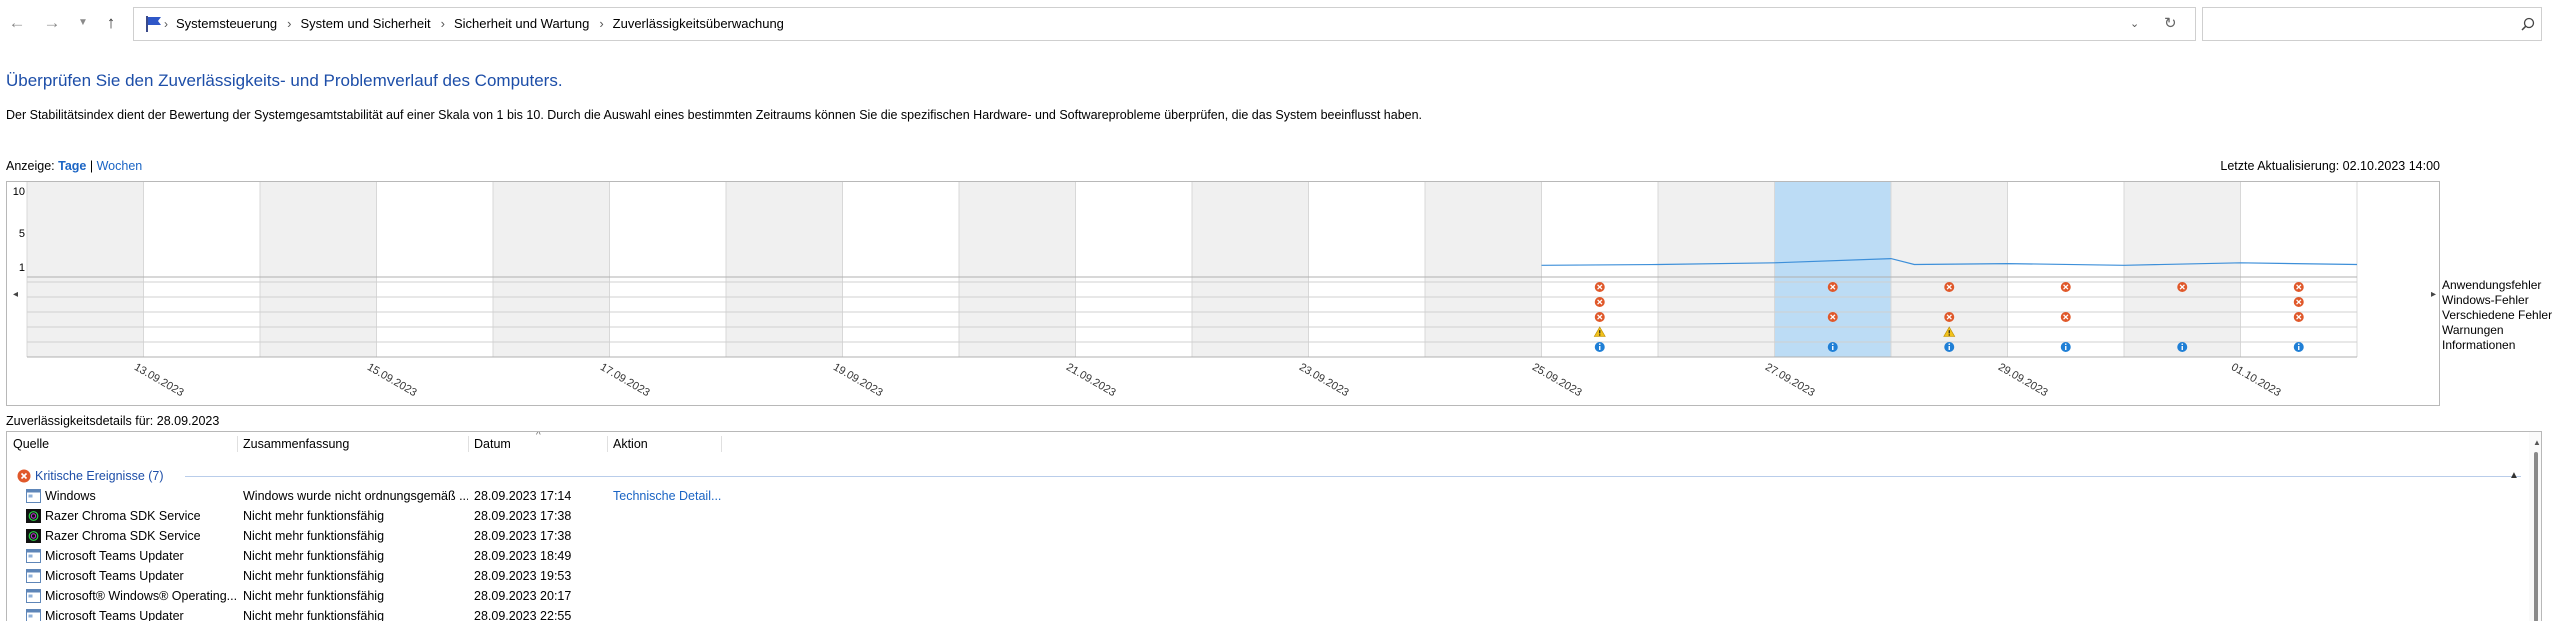 The image size is (2556, 621). Describe the element at coordinates (2536, 536) in the screenshot. I see `scrollbar-thumb` at that location.